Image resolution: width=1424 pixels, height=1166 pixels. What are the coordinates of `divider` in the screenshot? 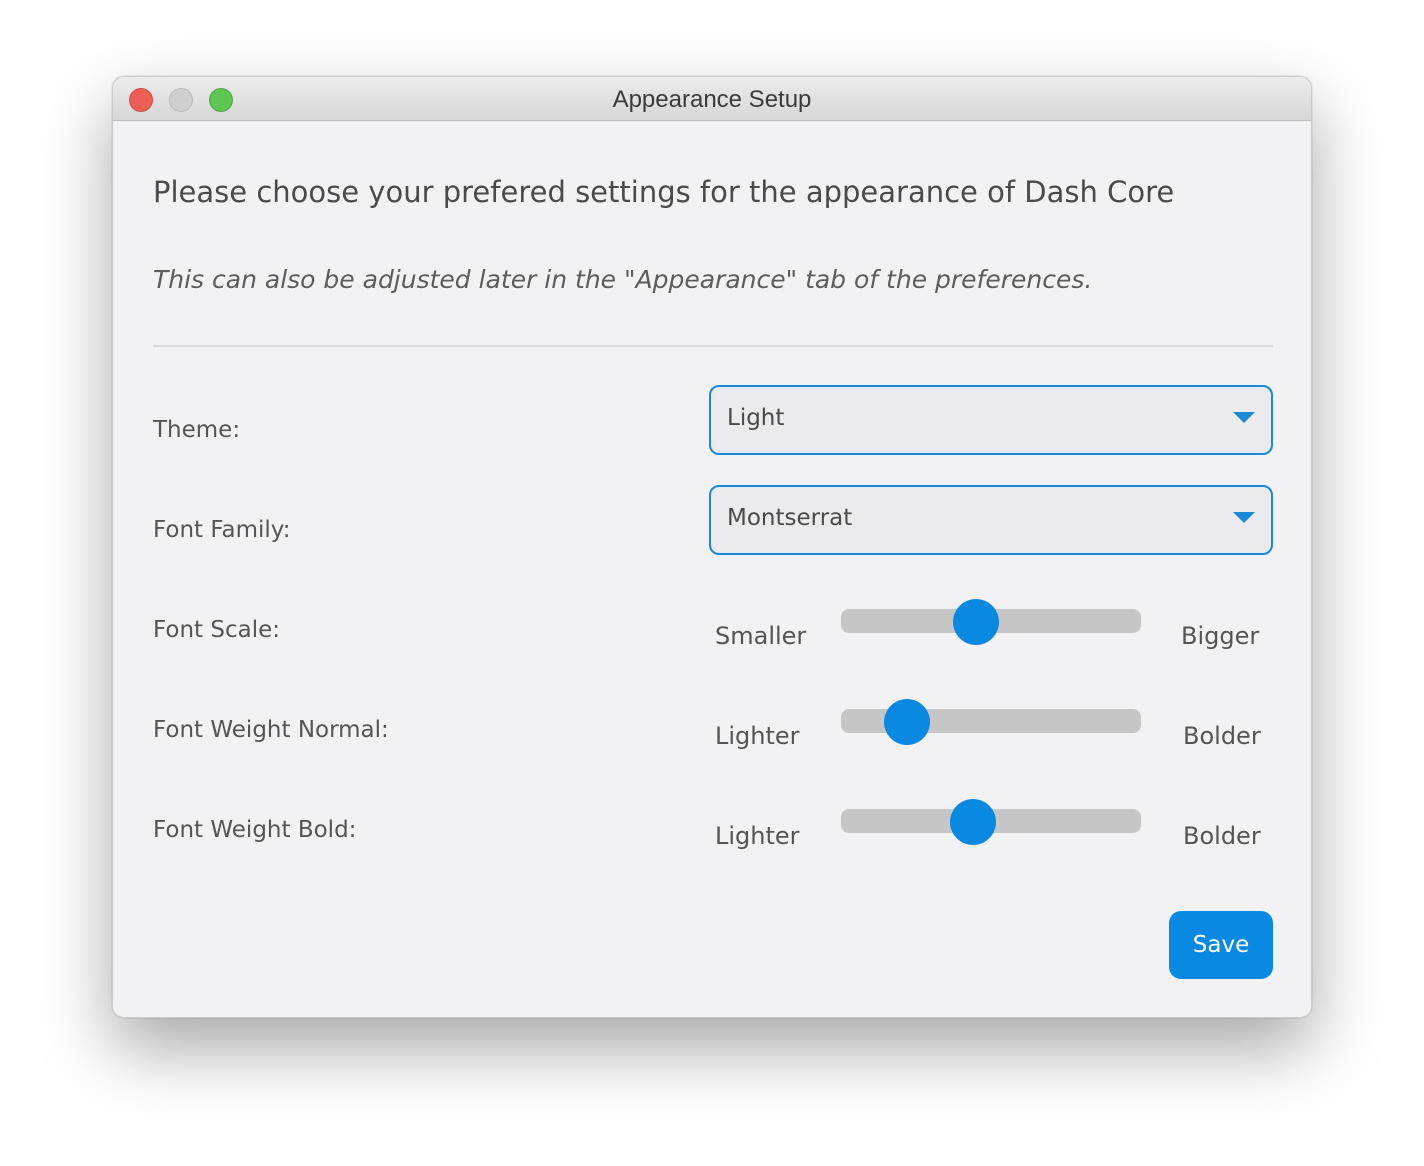 It's located at (713, 346).